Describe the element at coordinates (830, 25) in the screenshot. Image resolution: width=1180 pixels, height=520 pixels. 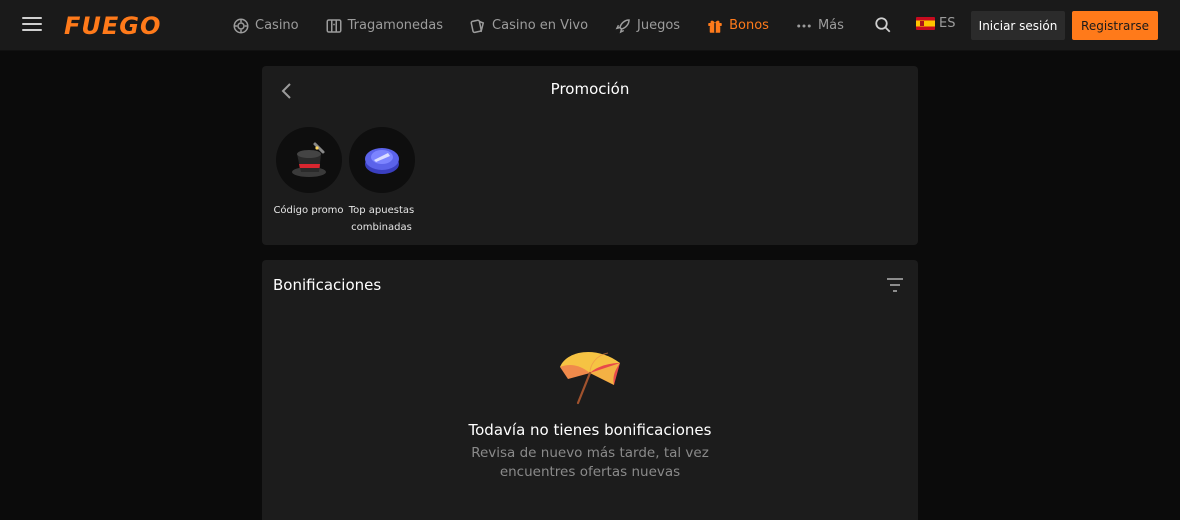
I see `nav-label: Más` at that location.